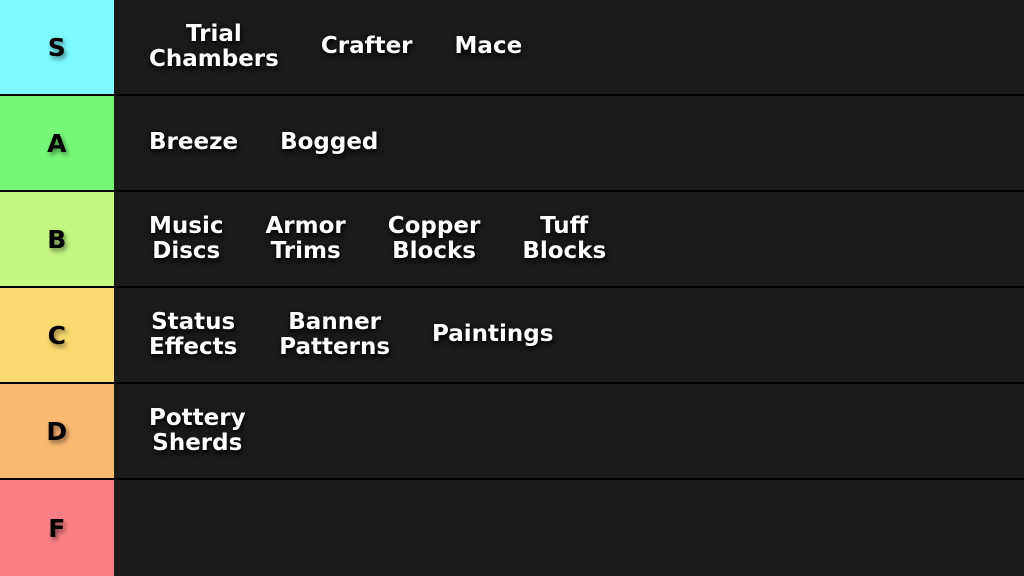  What do you see at coordinates (214, 47) in the screenshot?
I see `tier-item: Trial Chambers` at bounding box center [214, 47].